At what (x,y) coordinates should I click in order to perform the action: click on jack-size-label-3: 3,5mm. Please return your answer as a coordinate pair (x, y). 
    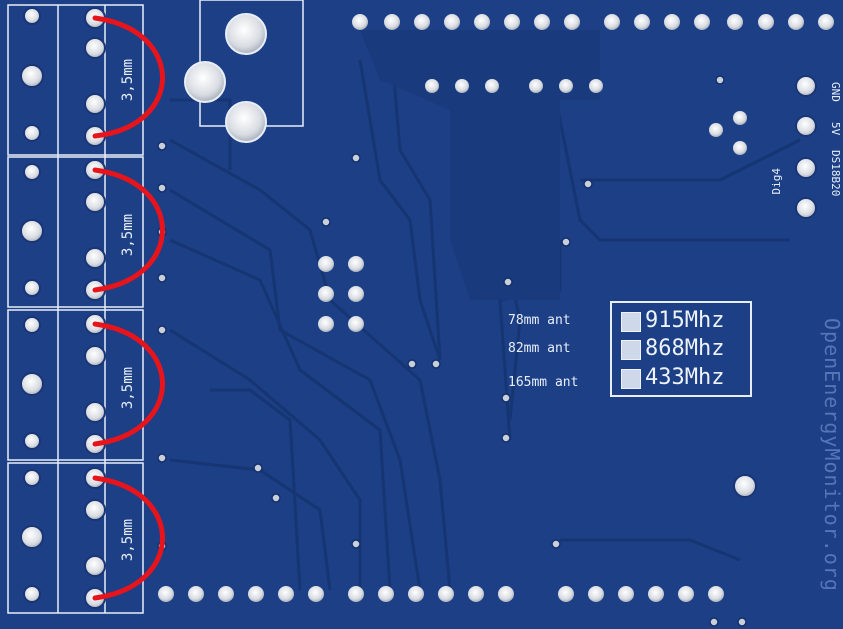
    Looking at the image, I should click on (128, 388).